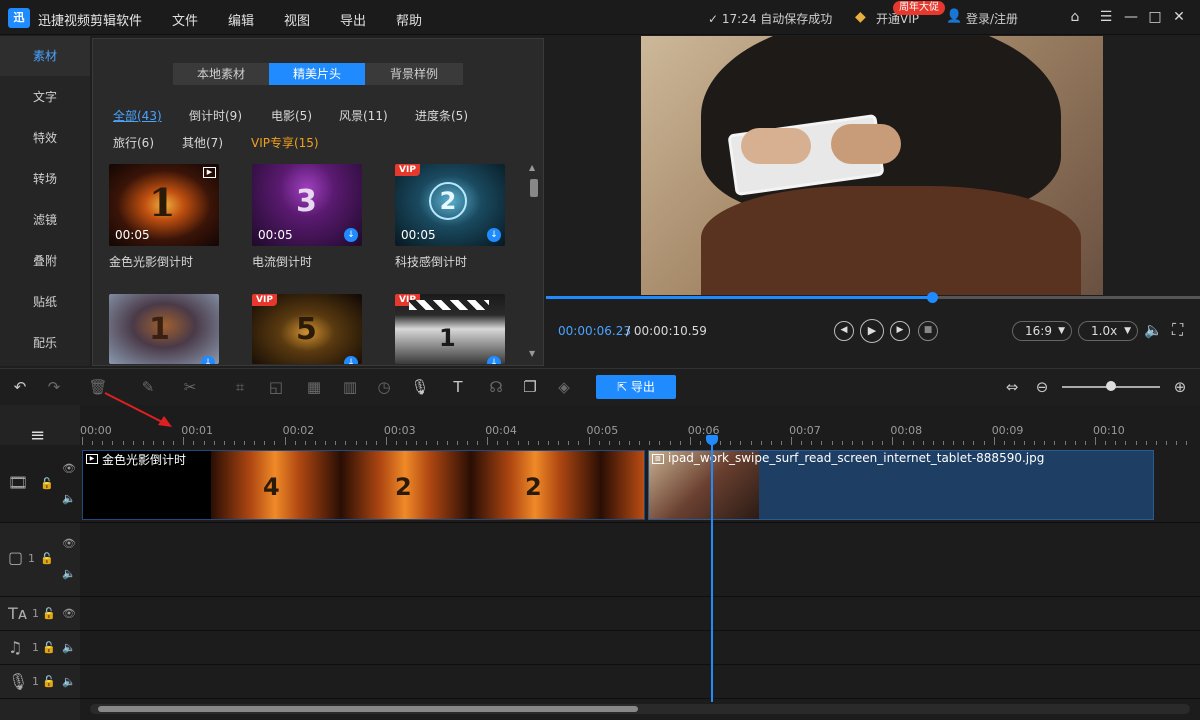 The width and height of the screenshot is (1200, 720). Describe the element at coordinates (900, 331) in the screenshot. I see `next-frame-icon: ▶` at that location.